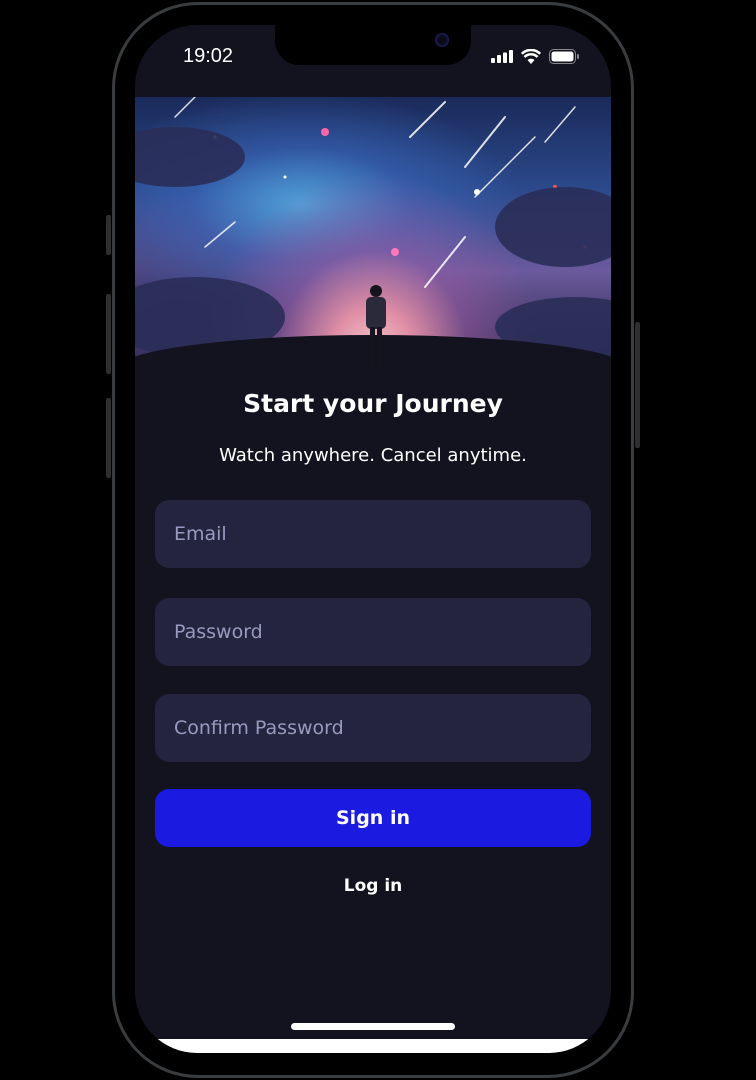 This screenshot has height=1080, width=756. Describe the element at coordinates (442, 40) in the screenshot. I see `camera-icon` at that location.